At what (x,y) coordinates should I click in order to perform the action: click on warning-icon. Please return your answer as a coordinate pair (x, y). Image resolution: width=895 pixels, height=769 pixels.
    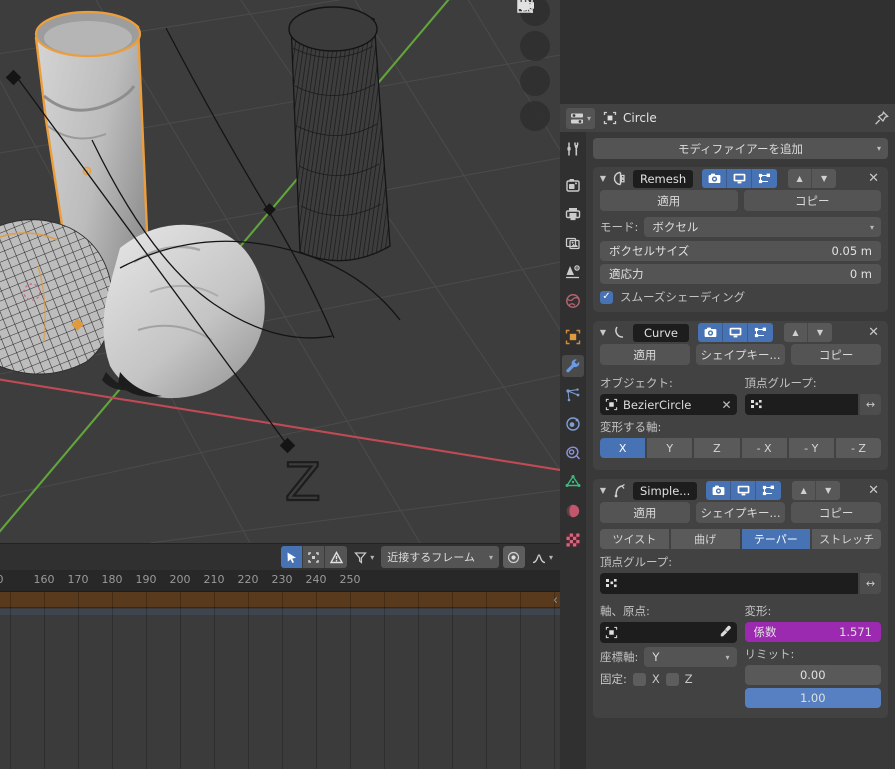
    Looking at the image, I should click on (336, 557).